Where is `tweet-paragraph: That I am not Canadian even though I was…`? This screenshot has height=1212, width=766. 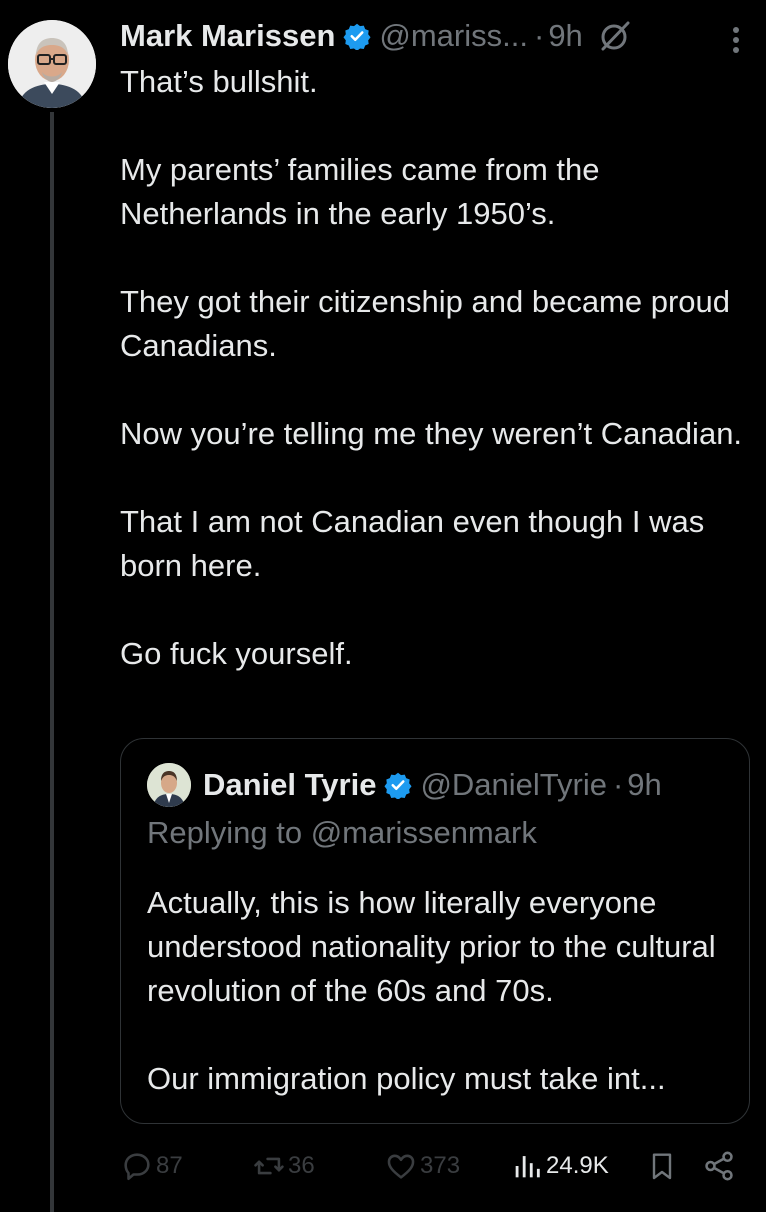 tweet-paragraph: That I am not Canadian even though I was… is located at coordinates (412, 543).